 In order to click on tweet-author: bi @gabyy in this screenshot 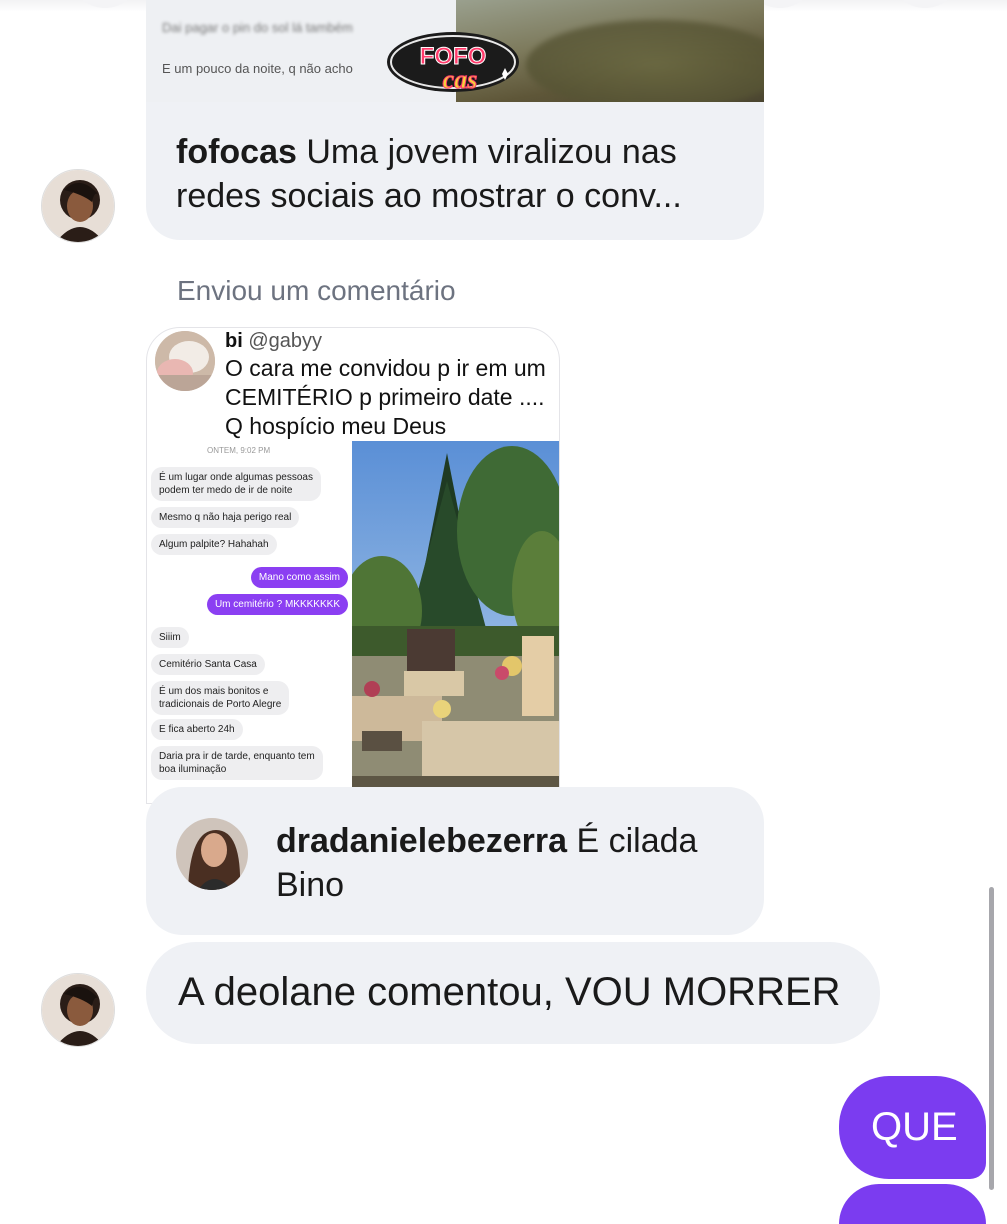, I will do `click(273, 341)`.